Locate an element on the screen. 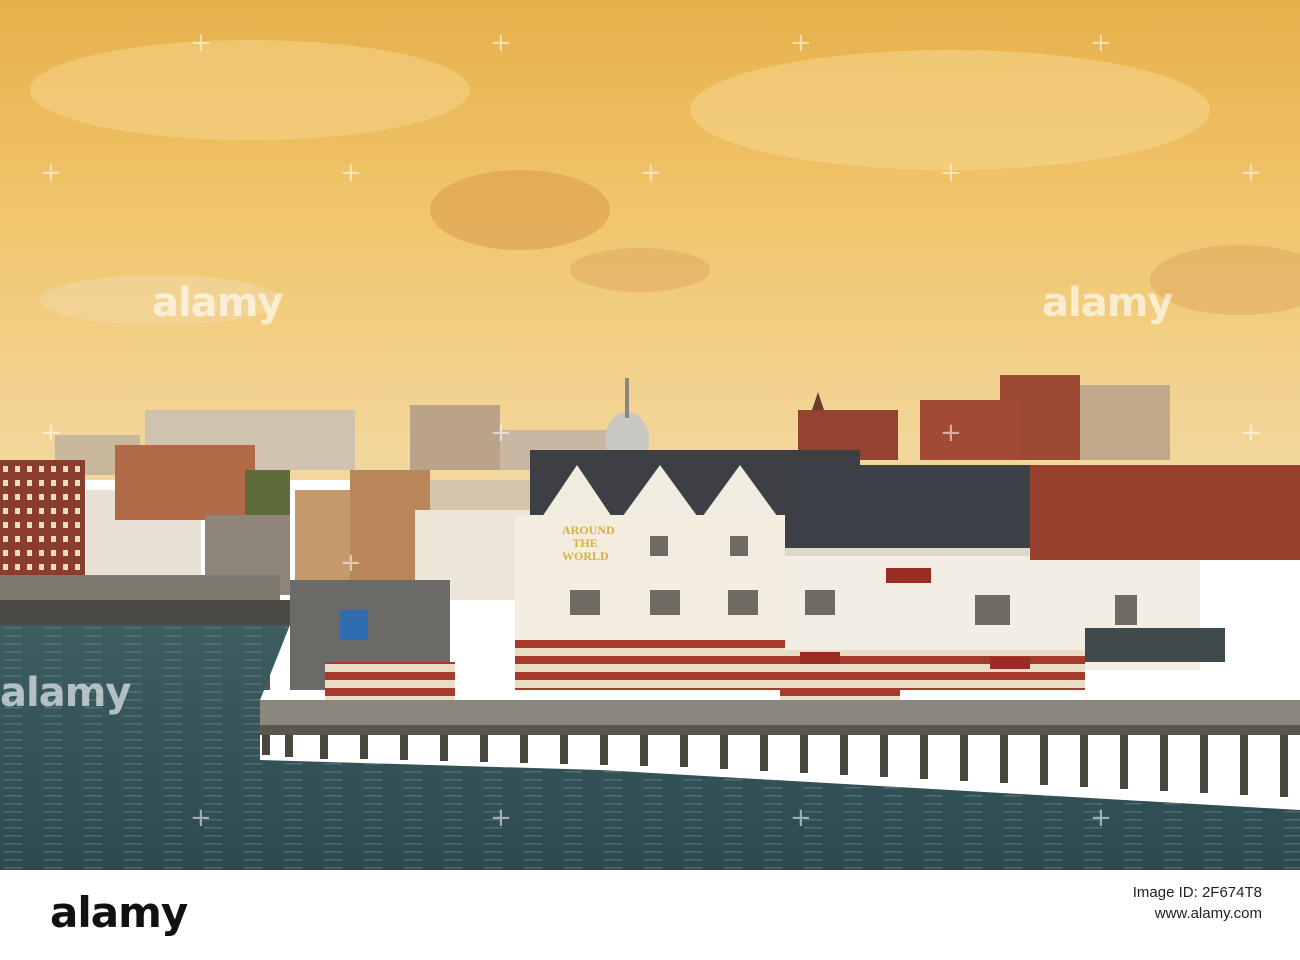 The image size is (1300, 960). green-sign is located at coordinates (908, 575).